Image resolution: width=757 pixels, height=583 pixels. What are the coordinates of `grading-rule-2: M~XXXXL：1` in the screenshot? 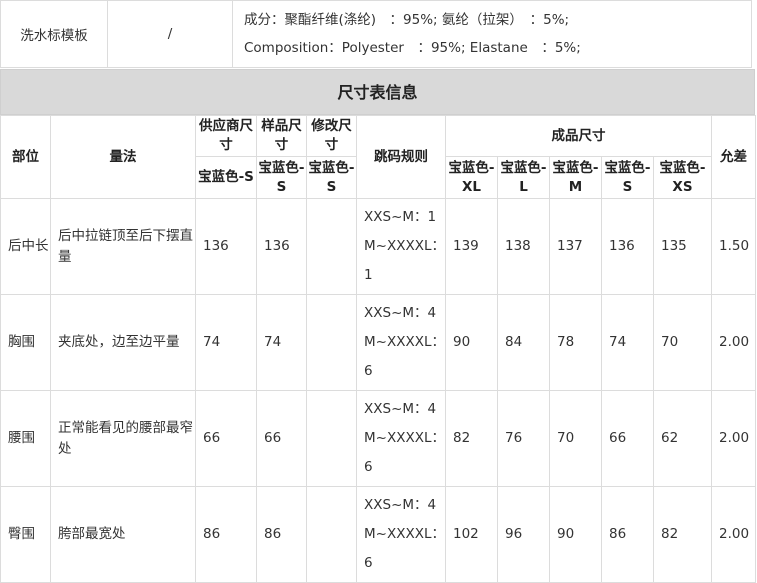 It's located at (404, 260).